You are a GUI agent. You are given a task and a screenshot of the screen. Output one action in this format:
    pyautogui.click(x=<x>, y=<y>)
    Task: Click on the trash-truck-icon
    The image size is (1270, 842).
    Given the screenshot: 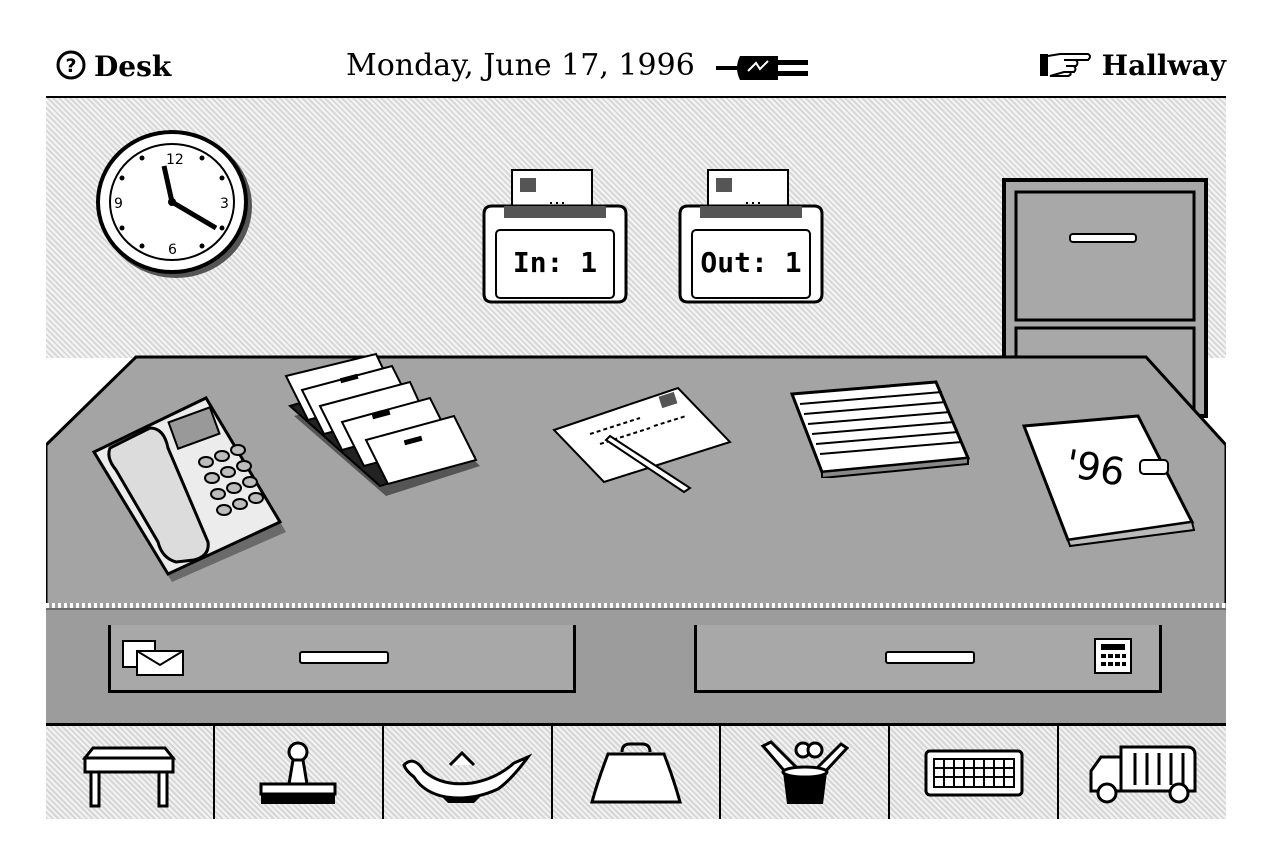 What is the action you would take?
    pyautogui.click(x=1143, y=774)
    